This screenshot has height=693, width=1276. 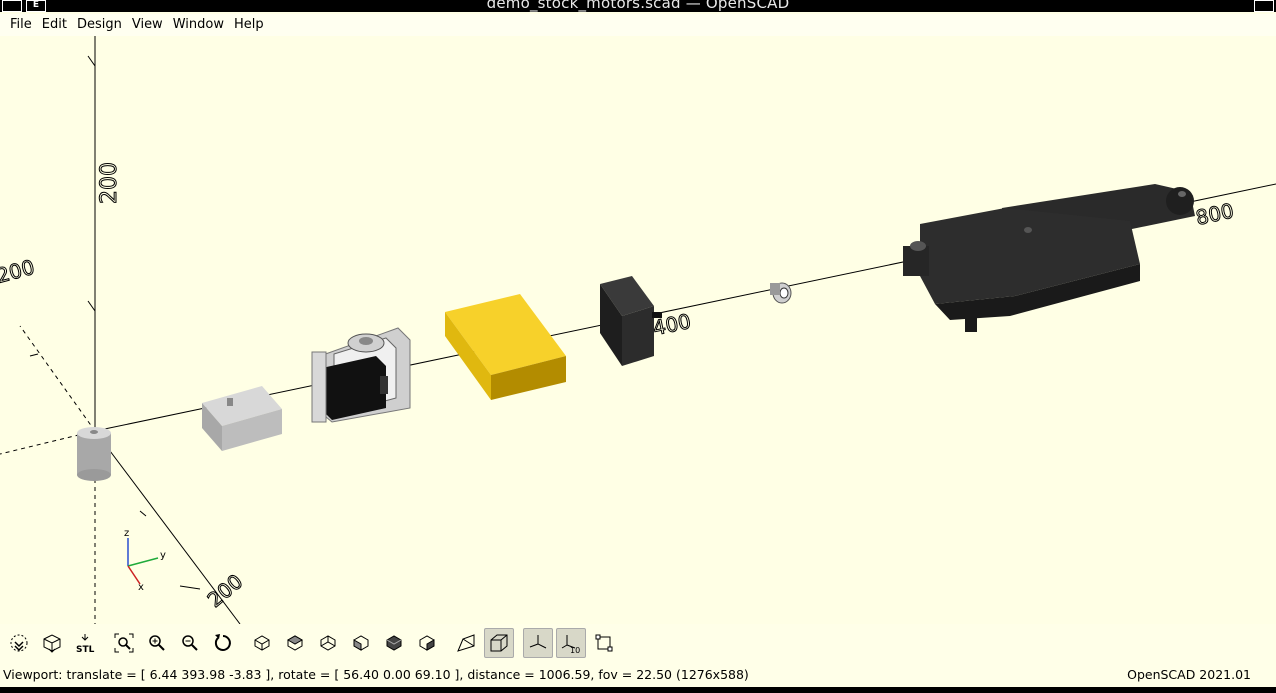 I want to click on show-scale-markers-button: 10, so click(x=571, y=643).